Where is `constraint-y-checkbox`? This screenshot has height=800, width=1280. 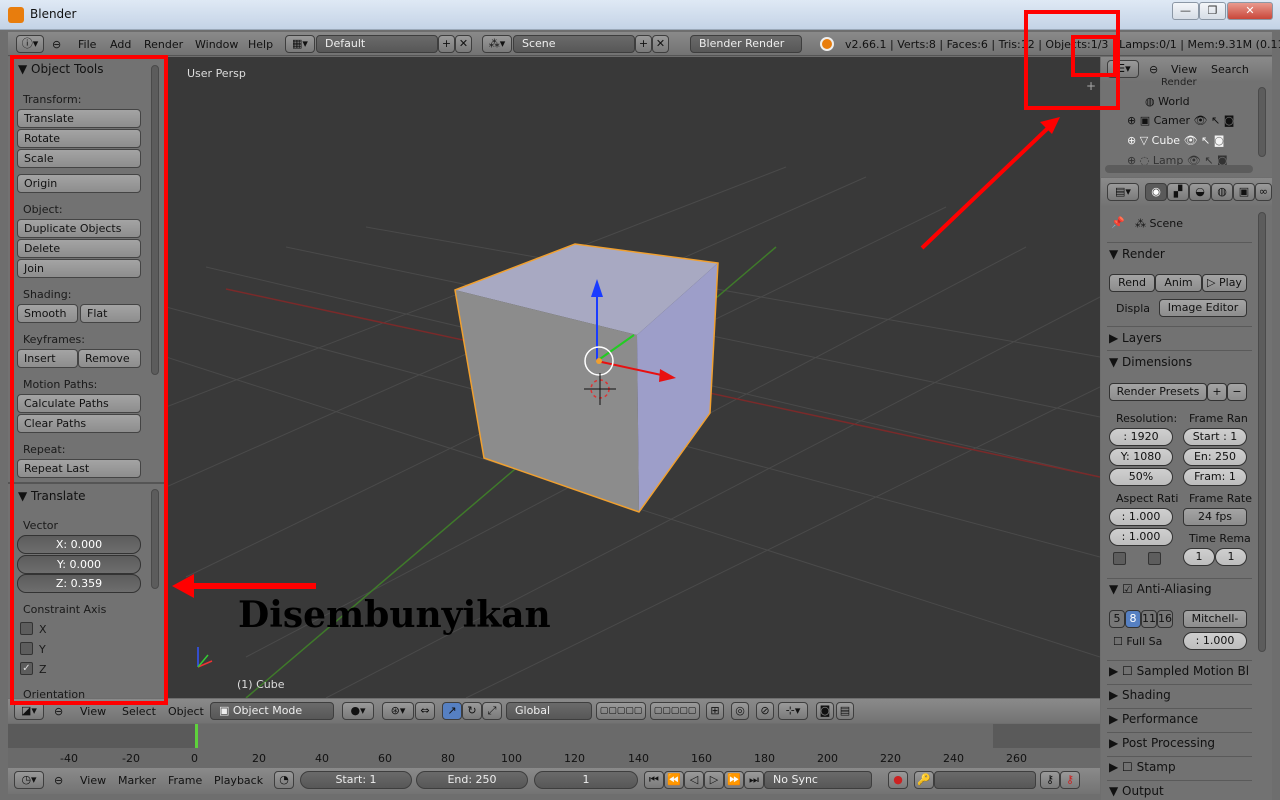 constraint-y-checkbox is located at coordinates (26, 648).